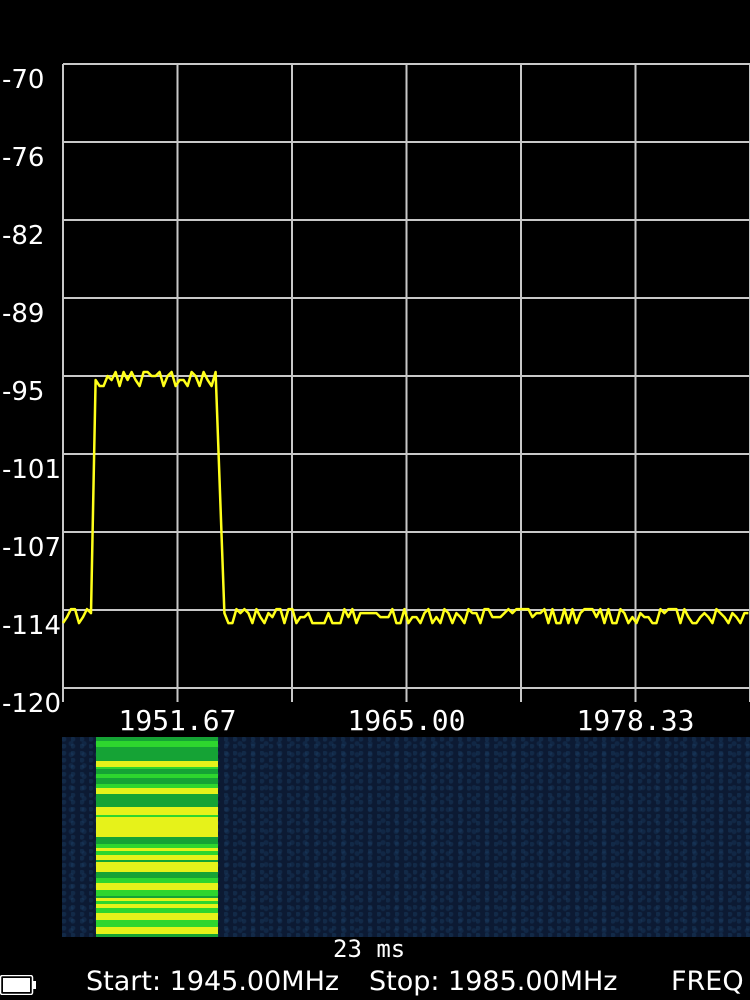 The image size is (750, 1000). I want to click on start-frequency-label: Start: 1945.00MHz, so click(213, 981).